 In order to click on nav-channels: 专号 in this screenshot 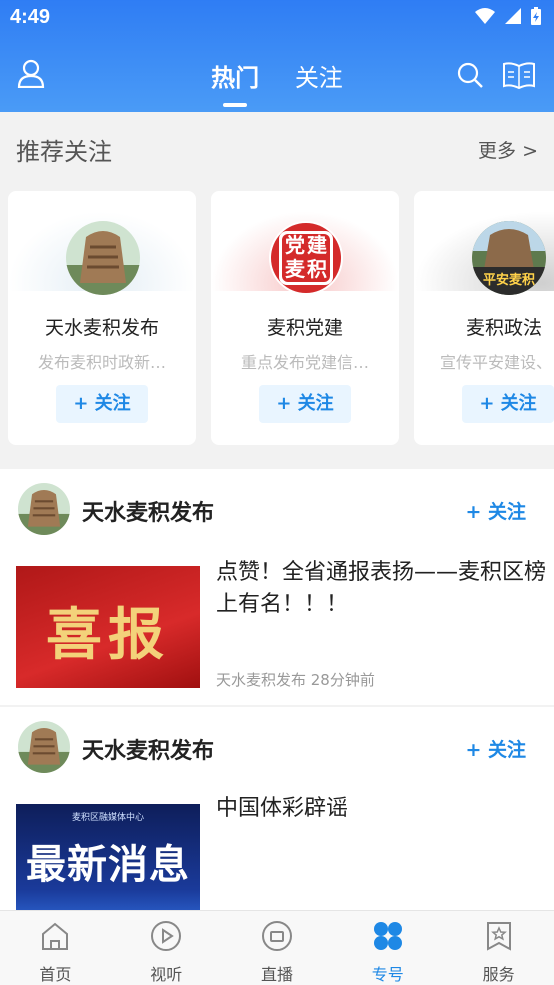, I will do `click(387, 948)`.